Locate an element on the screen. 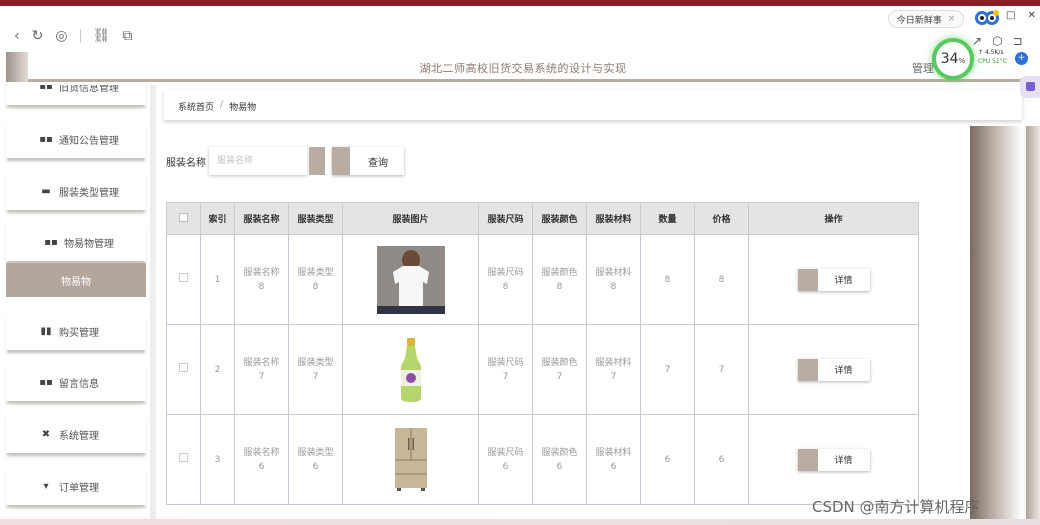 The height and width of the screenshot is (525, 1040). refresh-icon: ↻ is located at coordinates (38, 36).